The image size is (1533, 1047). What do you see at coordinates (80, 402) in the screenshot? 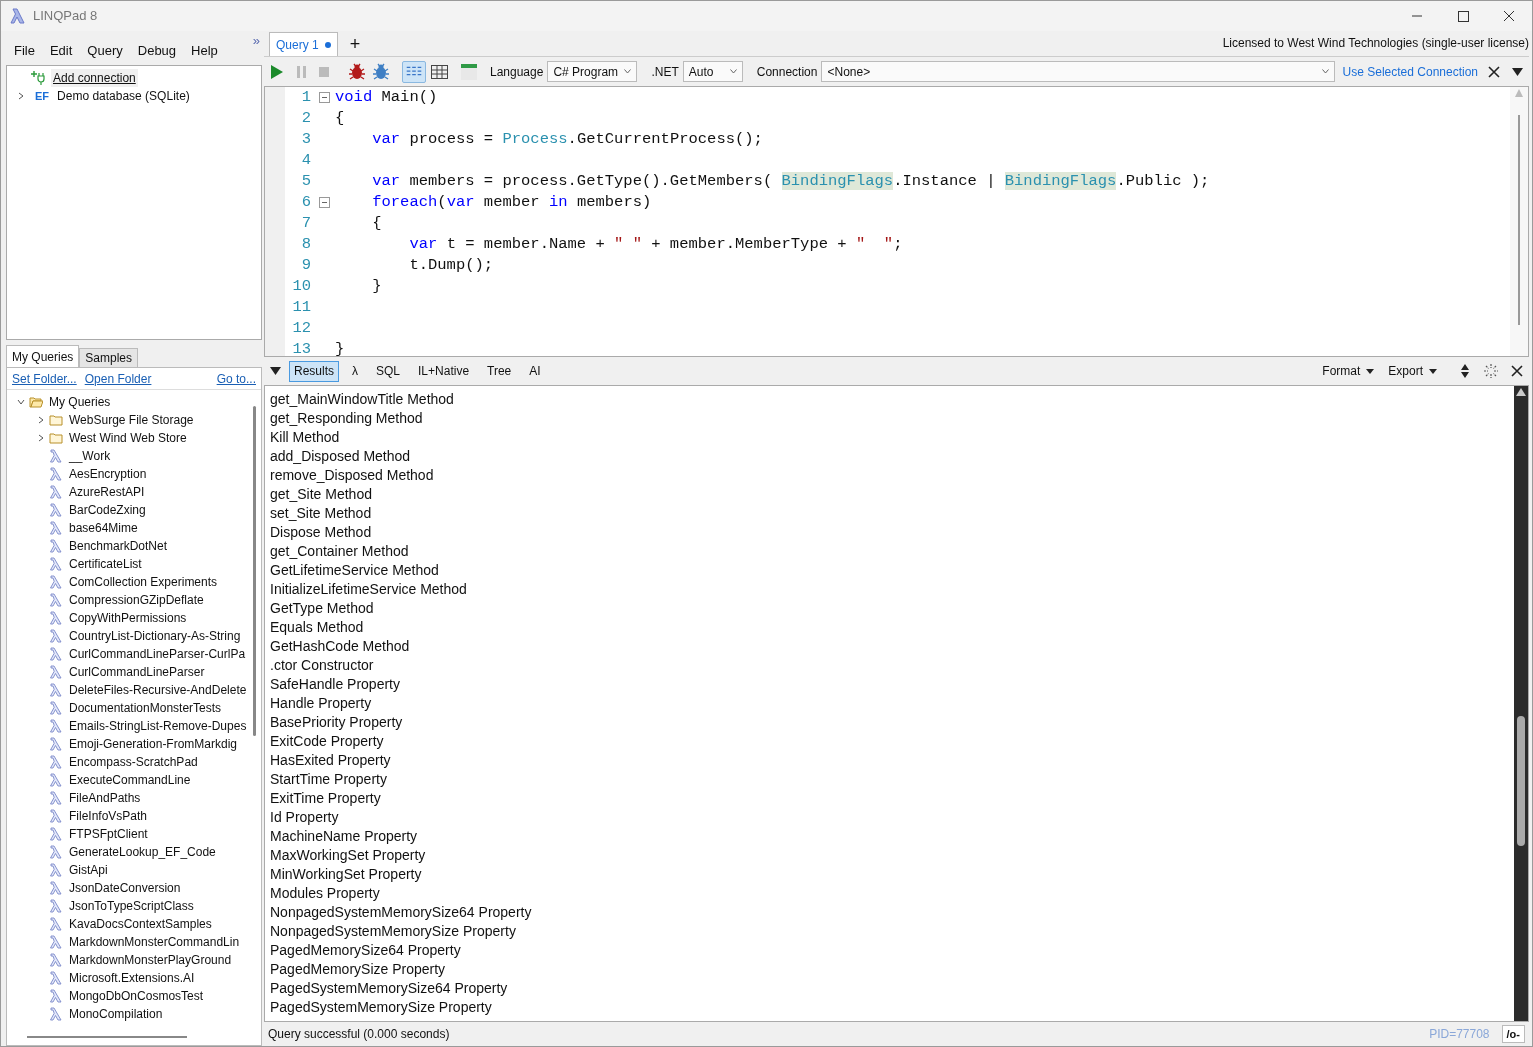
I see `folder-item: My Queries` at bounding box center [80, 402].